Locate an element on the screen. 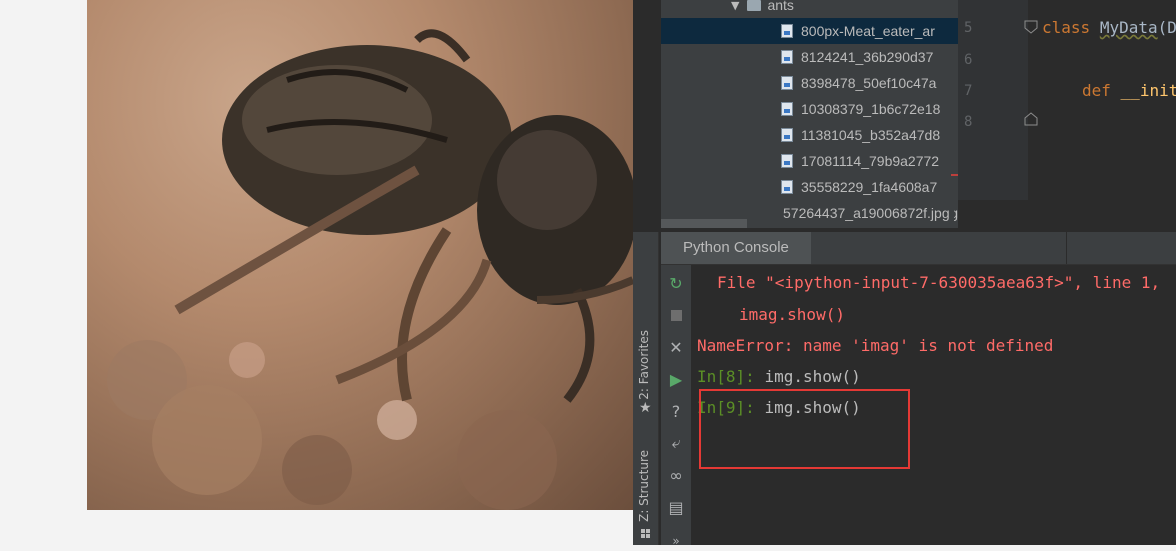 The width and height of the screenshot is (1176, 551). input-line-8: In[8]: img.show() is located at coordinates (779, 376).